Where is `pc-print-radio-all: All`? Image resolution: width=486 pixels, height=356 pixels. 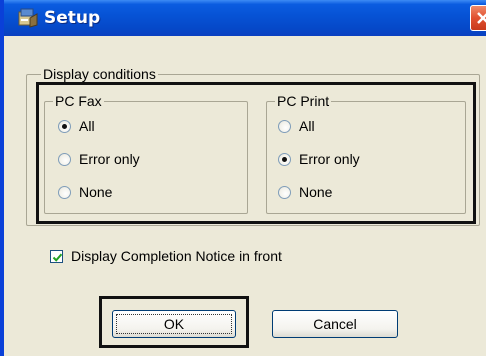 pc-print-radio-all: All is located at coordinates (296, 126).